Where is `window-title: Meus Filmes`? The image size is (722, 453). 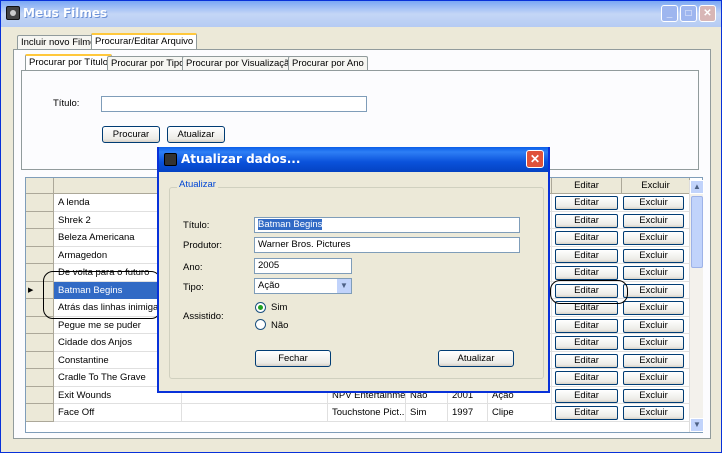 window-title: Meus Filmes is located at coordinates (65, 13).